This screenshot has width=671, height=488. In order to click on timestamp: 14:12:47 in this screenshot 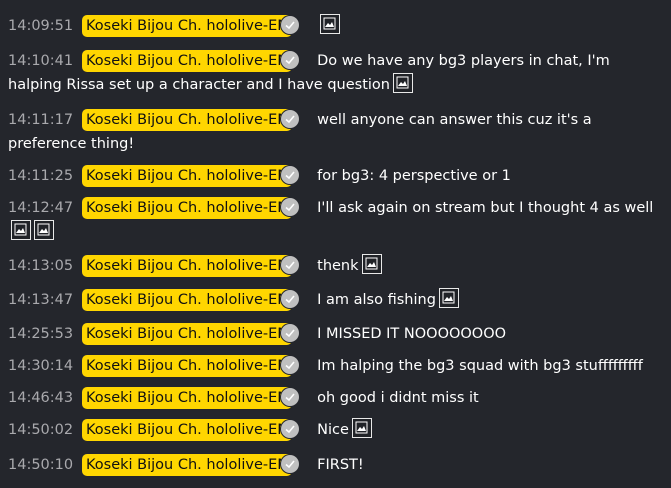, I will do `click(41, 208)`.